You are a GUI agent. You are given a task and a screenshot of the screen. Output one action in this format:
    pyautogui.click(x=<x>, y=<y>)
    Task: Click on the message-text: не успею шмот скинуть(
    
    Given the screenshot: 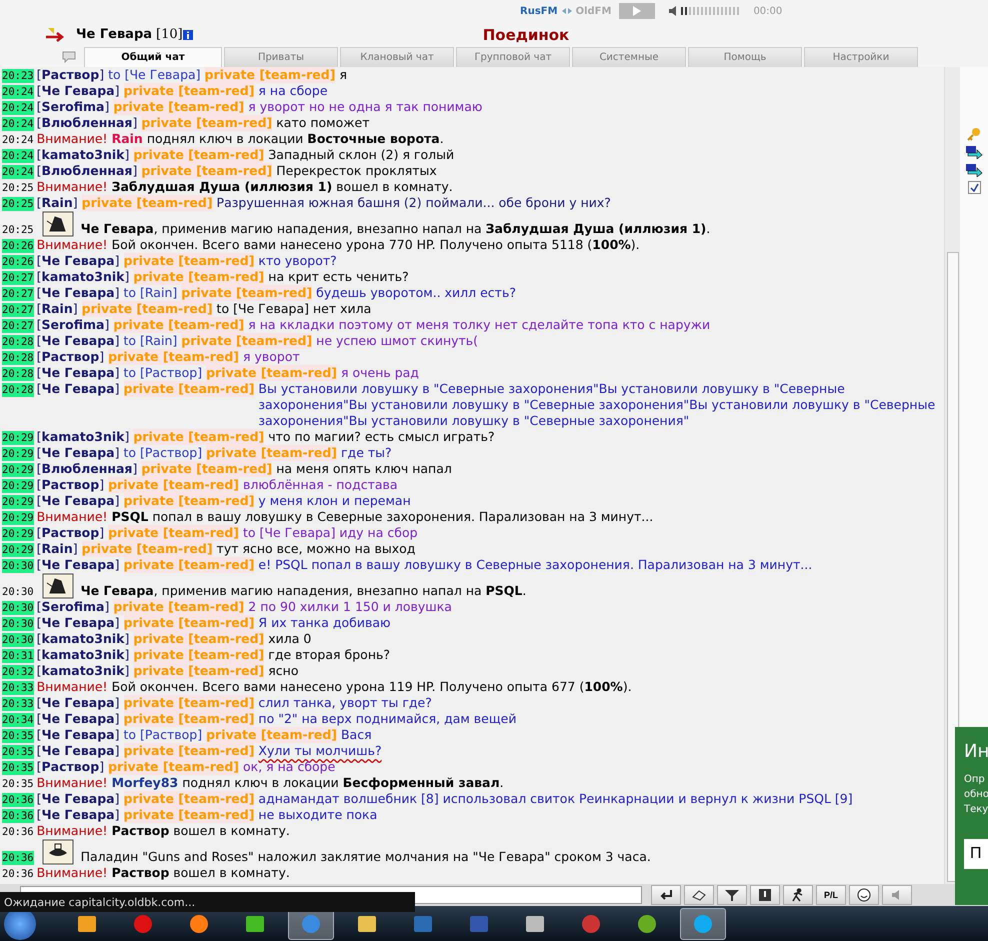 What is the action you would take?
    pyautogui.click(x=397, y=341)
    